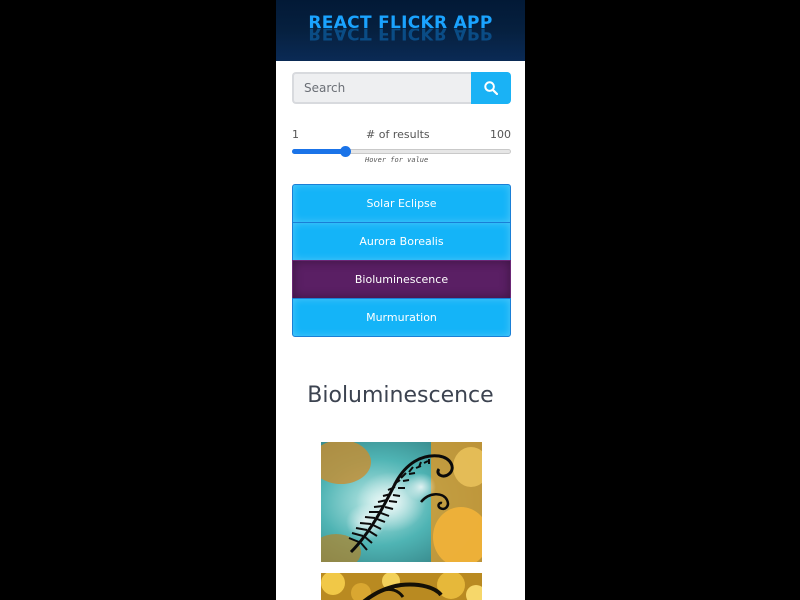 The width and height of the screenshot is (800, 600). What do you see at coordinates (500, 134) in the screenshot?
I see `slider-max-label: 100` at bounding box center [500, 134].